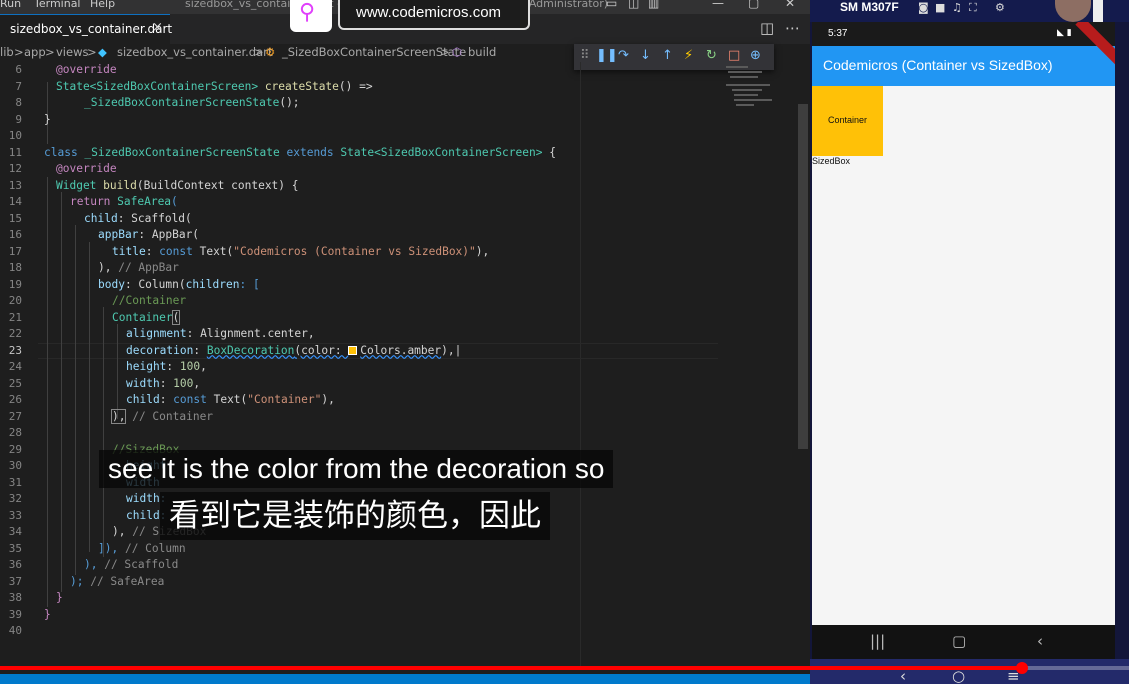 Image resolution: width=1129 pixels, height=684 pixels. I want to click on scrollbar-thumb, so click(803, 276).